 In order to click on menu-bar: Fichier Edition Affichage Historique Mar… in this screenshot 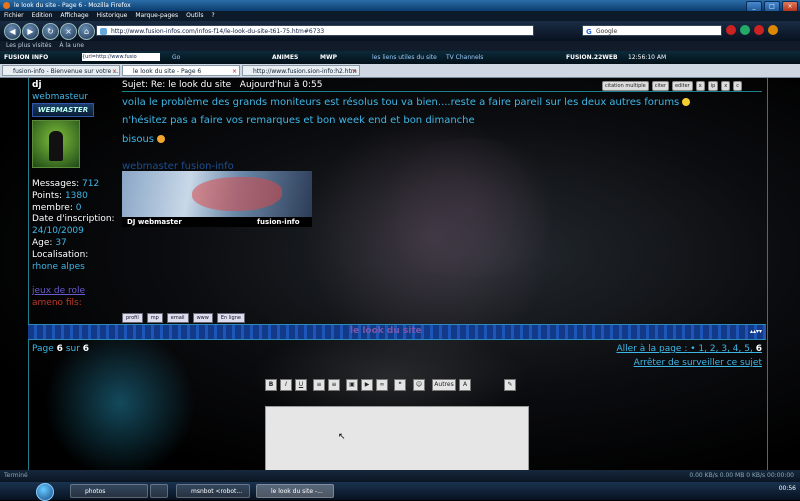, I will do `click(400, 16)`.